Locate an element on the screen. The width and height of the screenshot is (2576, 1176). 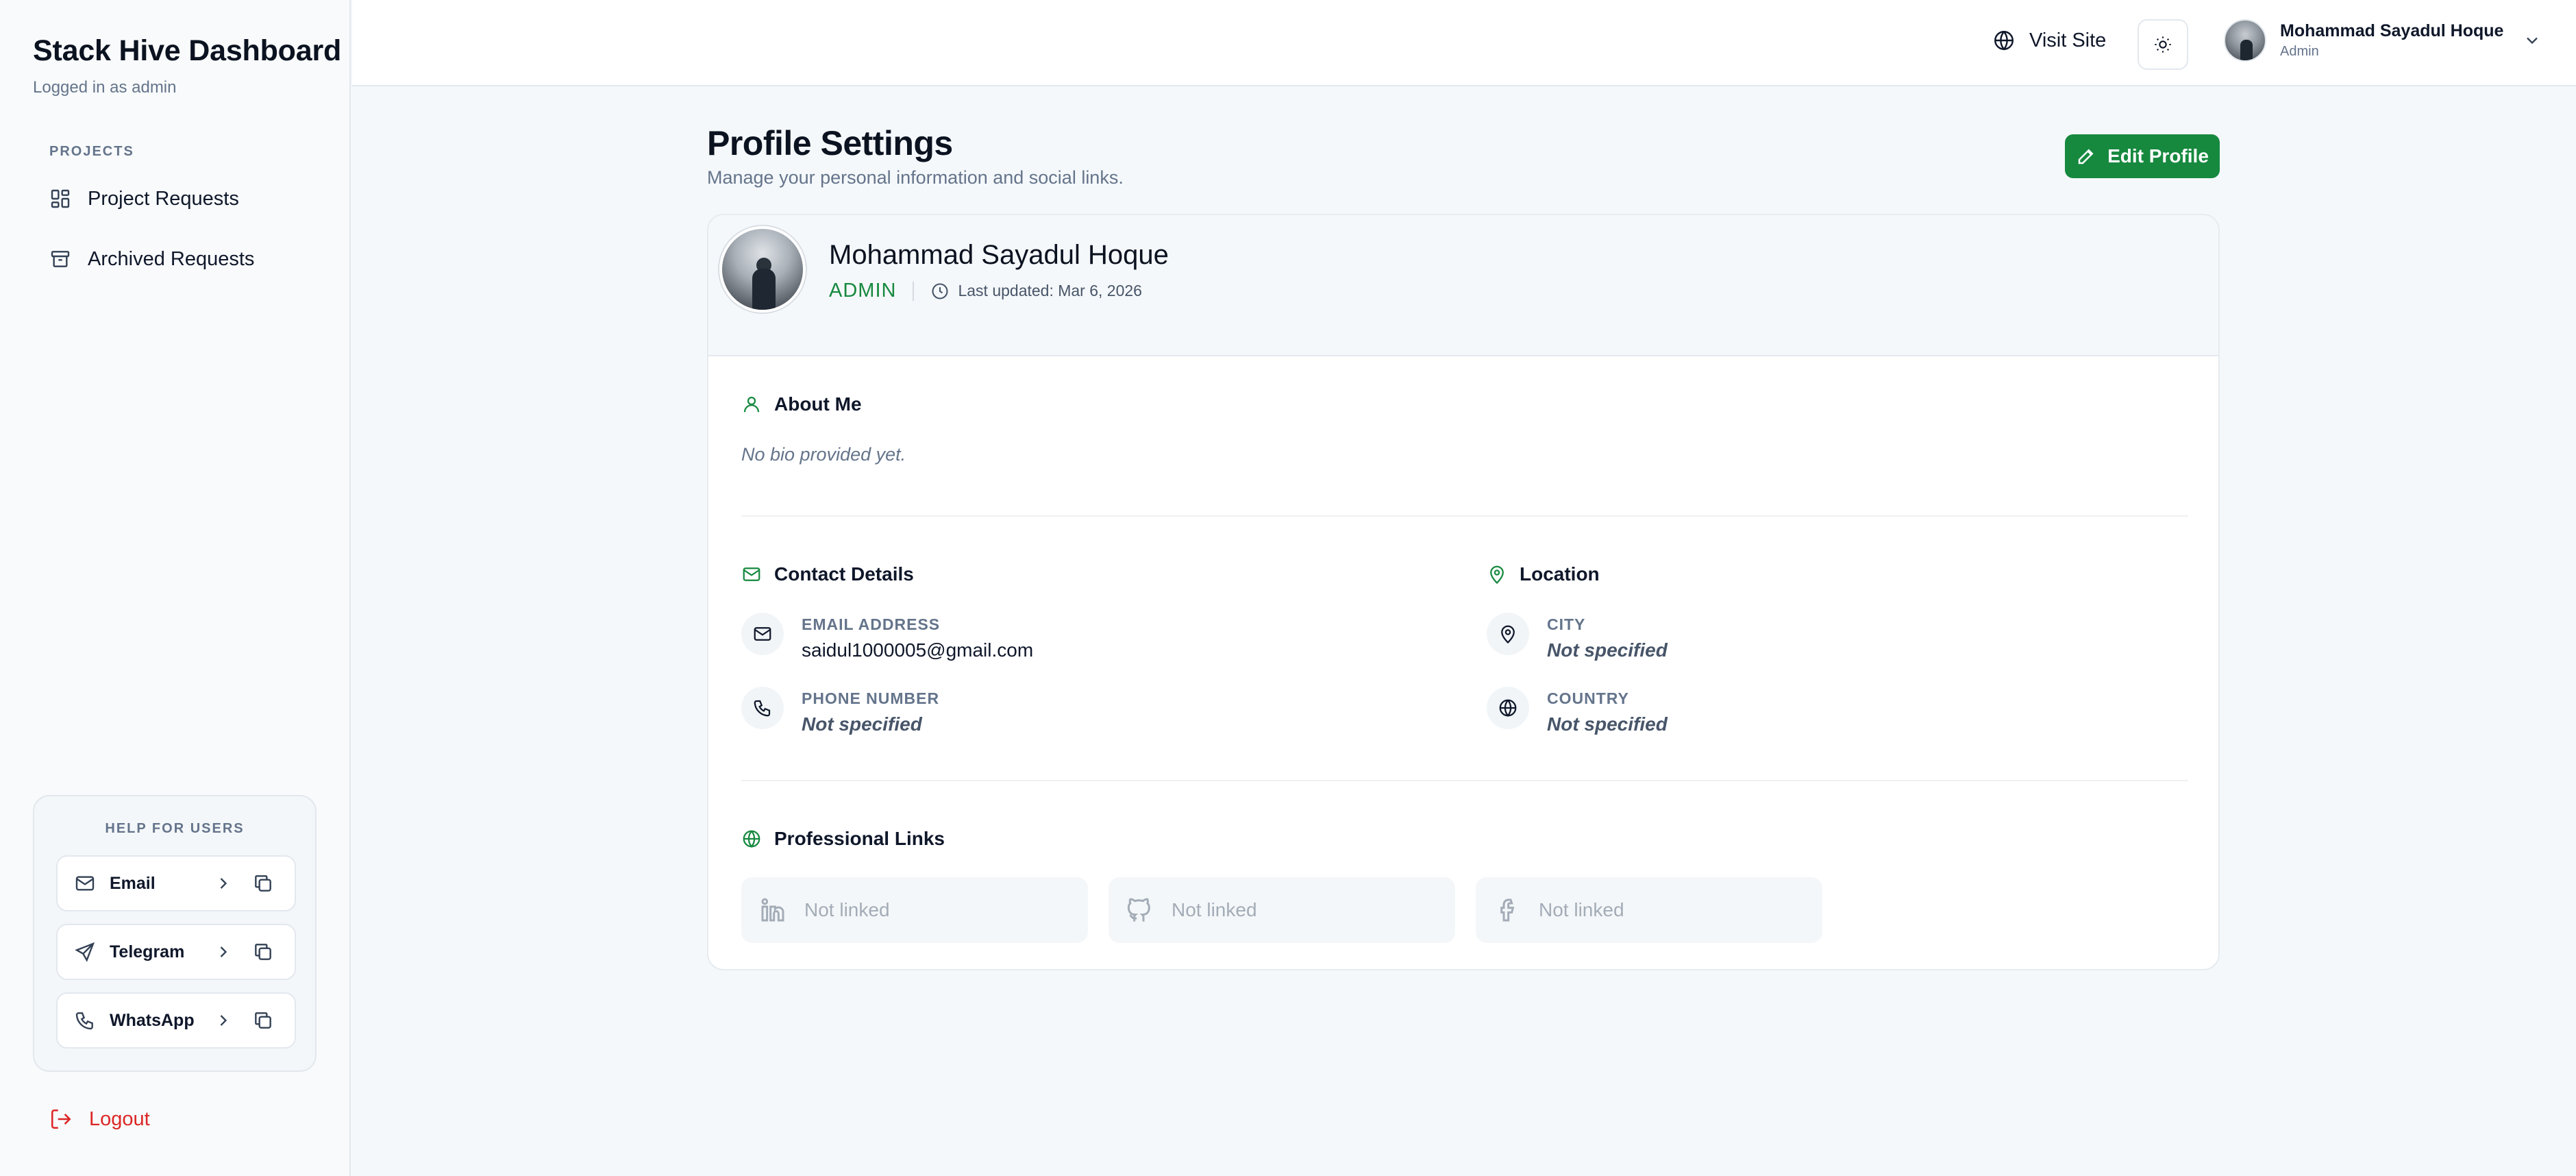
last-updated: Last updated: Mar 6, 2026 is located at coordinates (1036, 291).